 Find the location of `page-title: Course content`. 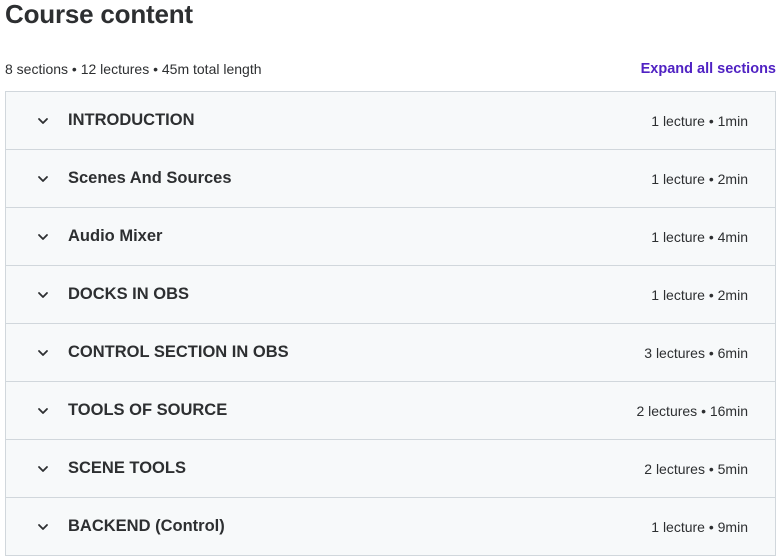

page-title: Course content is located at coordinates (99, 14).